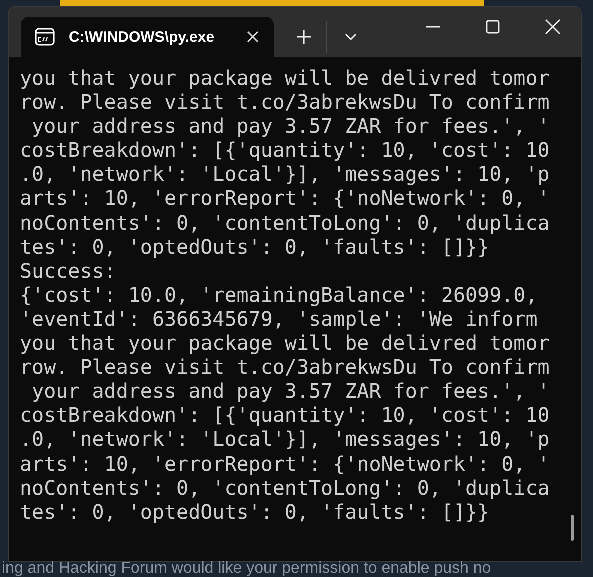 The image size is (593, 577). I want to click on console-icon, so click(45, 37).